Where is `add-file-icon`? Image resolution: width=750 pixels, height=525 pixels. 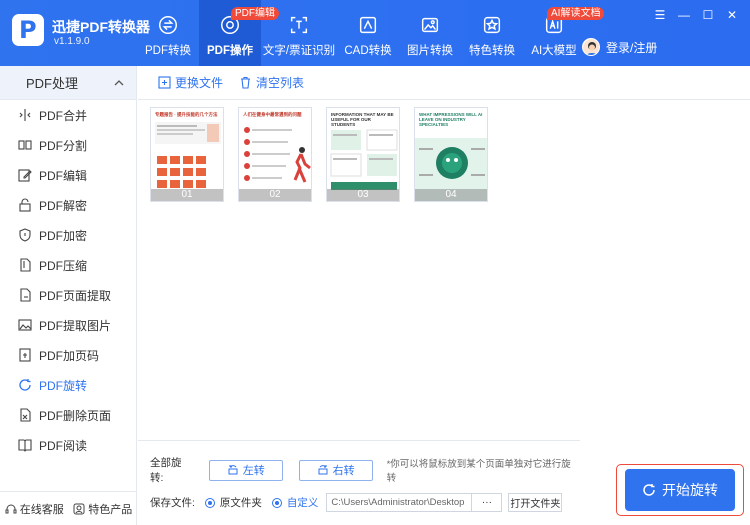 add-file-icon is located at coordinates (164, 82).